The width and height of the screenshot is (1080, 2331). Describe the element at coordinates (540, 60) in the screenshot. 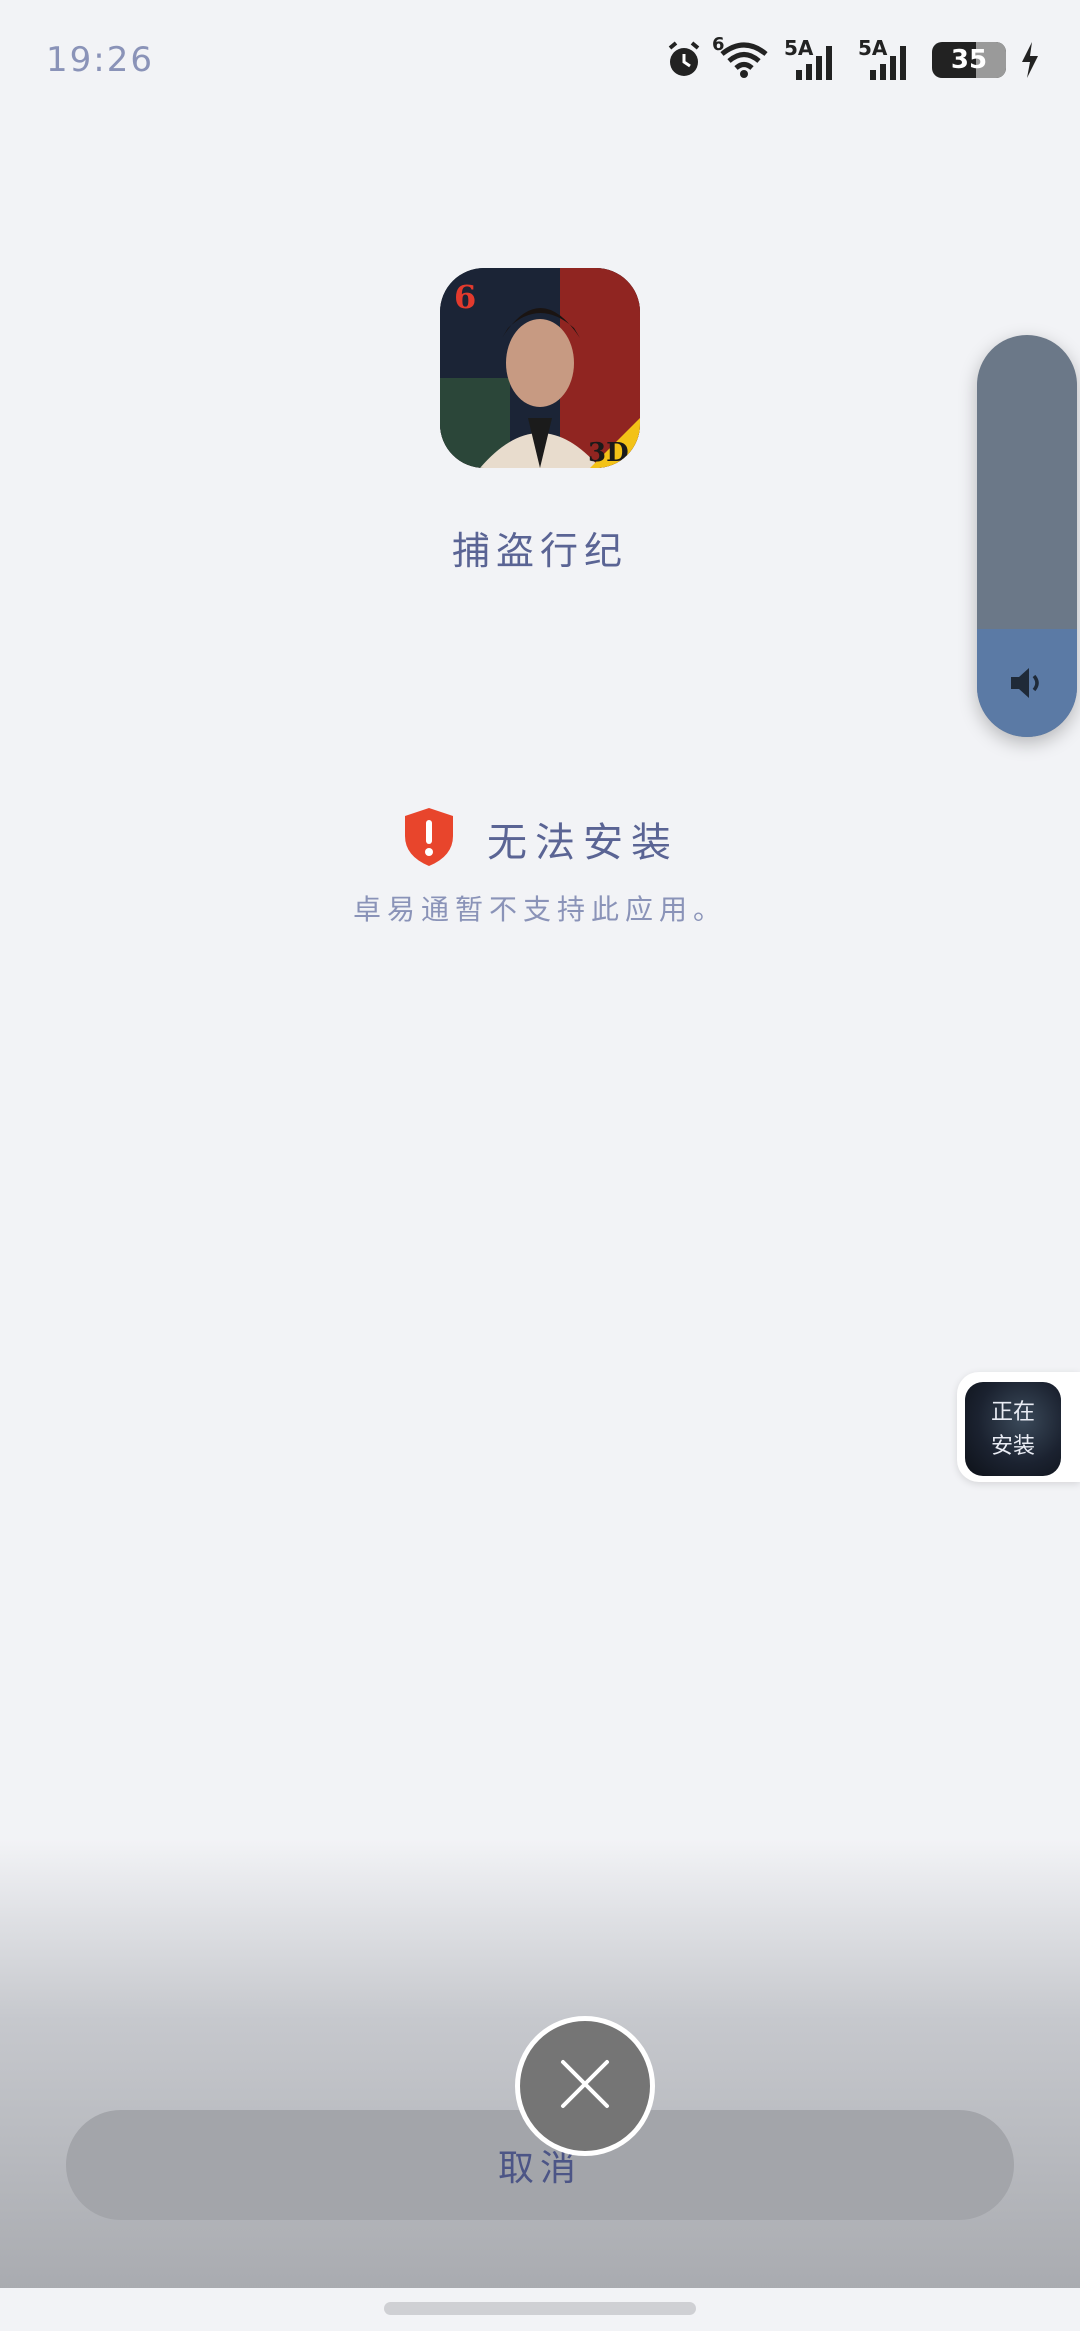

I see `status-bar: 19:26 6 5A 5A 35` at that location.